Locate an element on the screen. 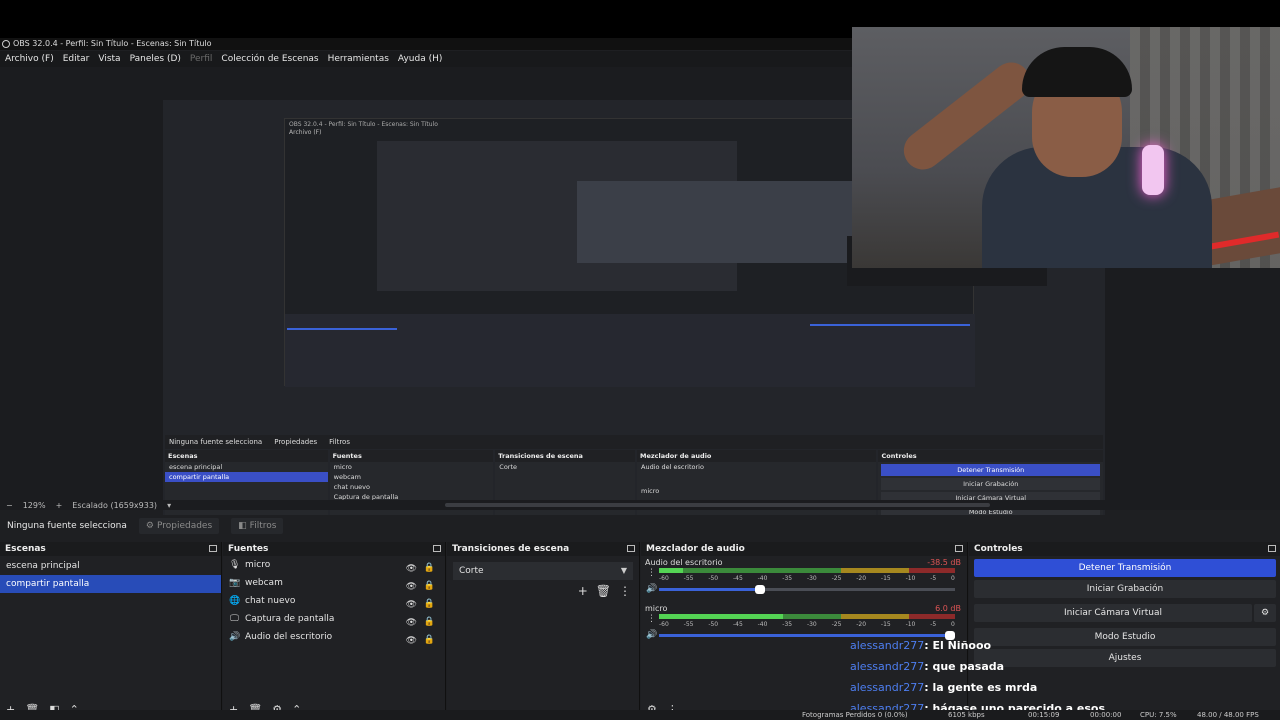 This screenshot has height=720, width=1280. lock-icon: 🔒 is located at coordinates (429, 640).